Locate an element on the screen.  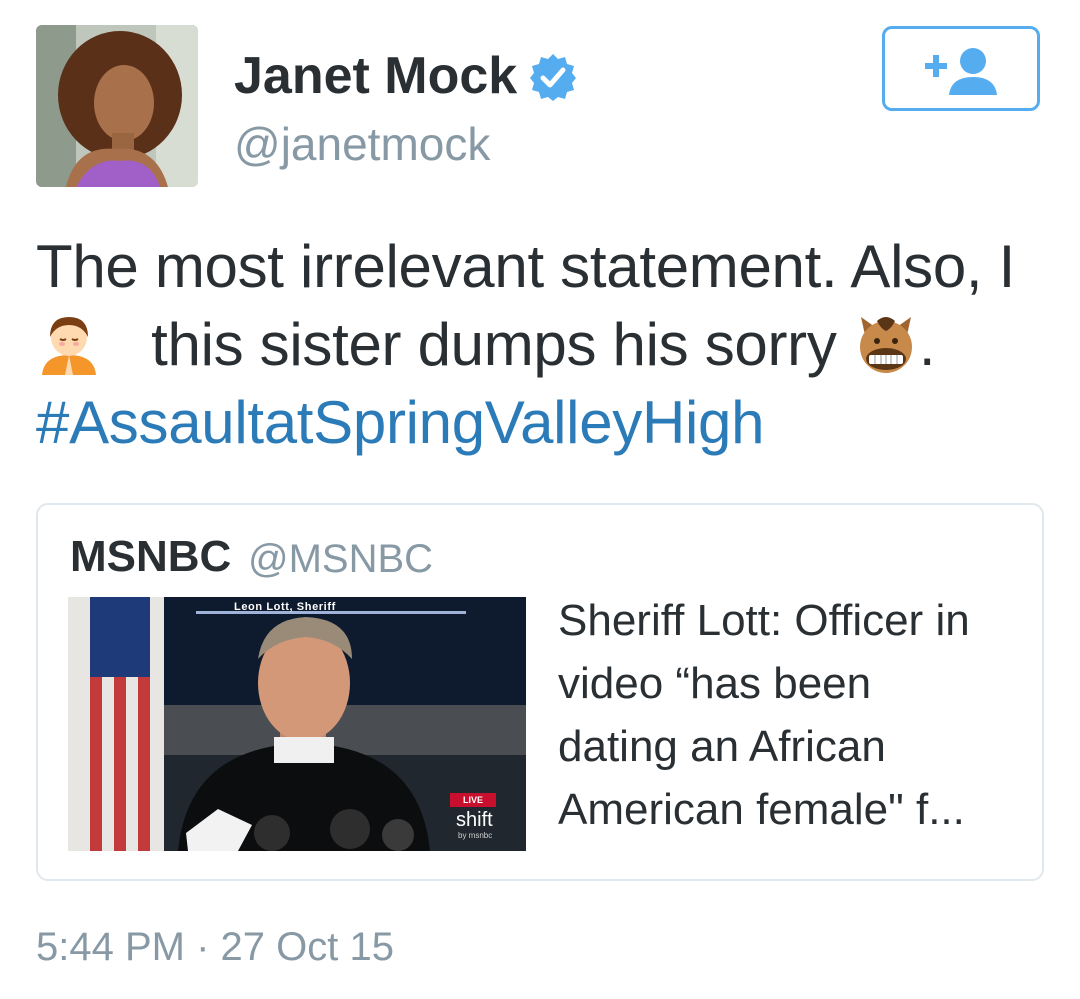
shift-logo: shift is located at coordinates (474, 820).